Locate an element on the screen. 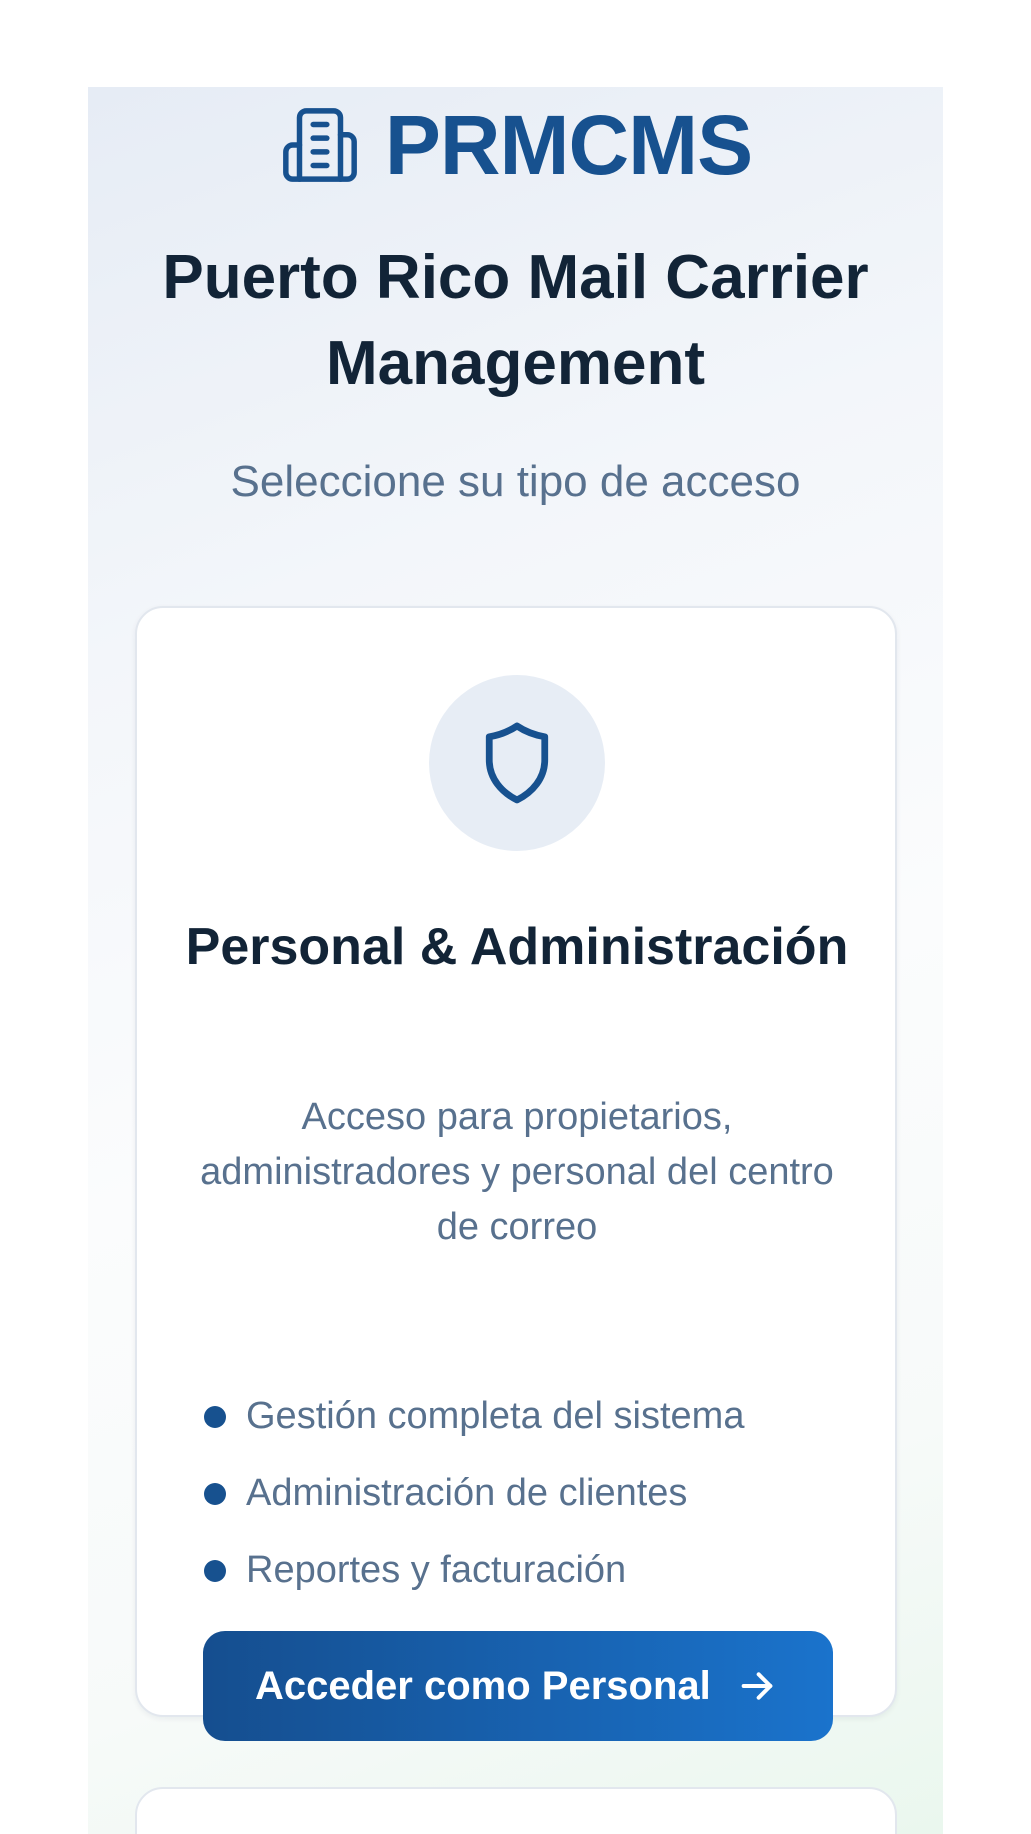 The width and height of the screenshot is (1031, 1834). card-title: Personal & Administración is located at coordinates (517, 947).